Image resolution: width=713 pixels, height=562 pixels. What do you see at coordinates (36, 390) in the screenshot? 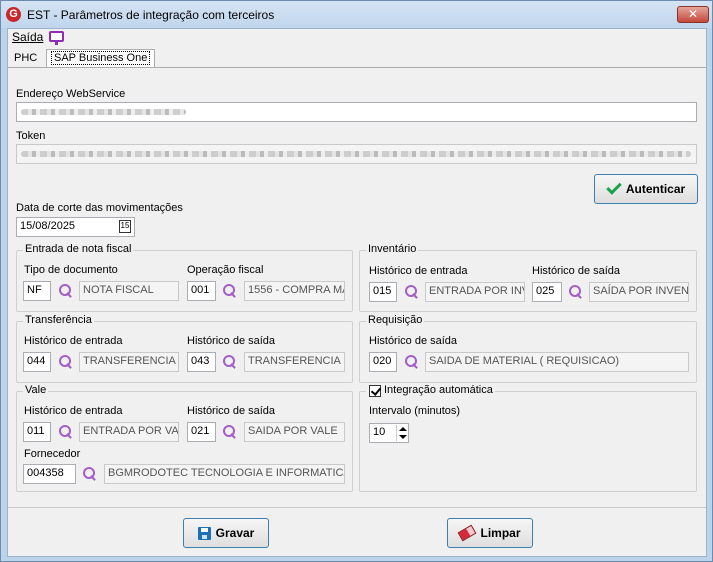
I see `group-title-vale: Vale` at bounding box center [36, 390].